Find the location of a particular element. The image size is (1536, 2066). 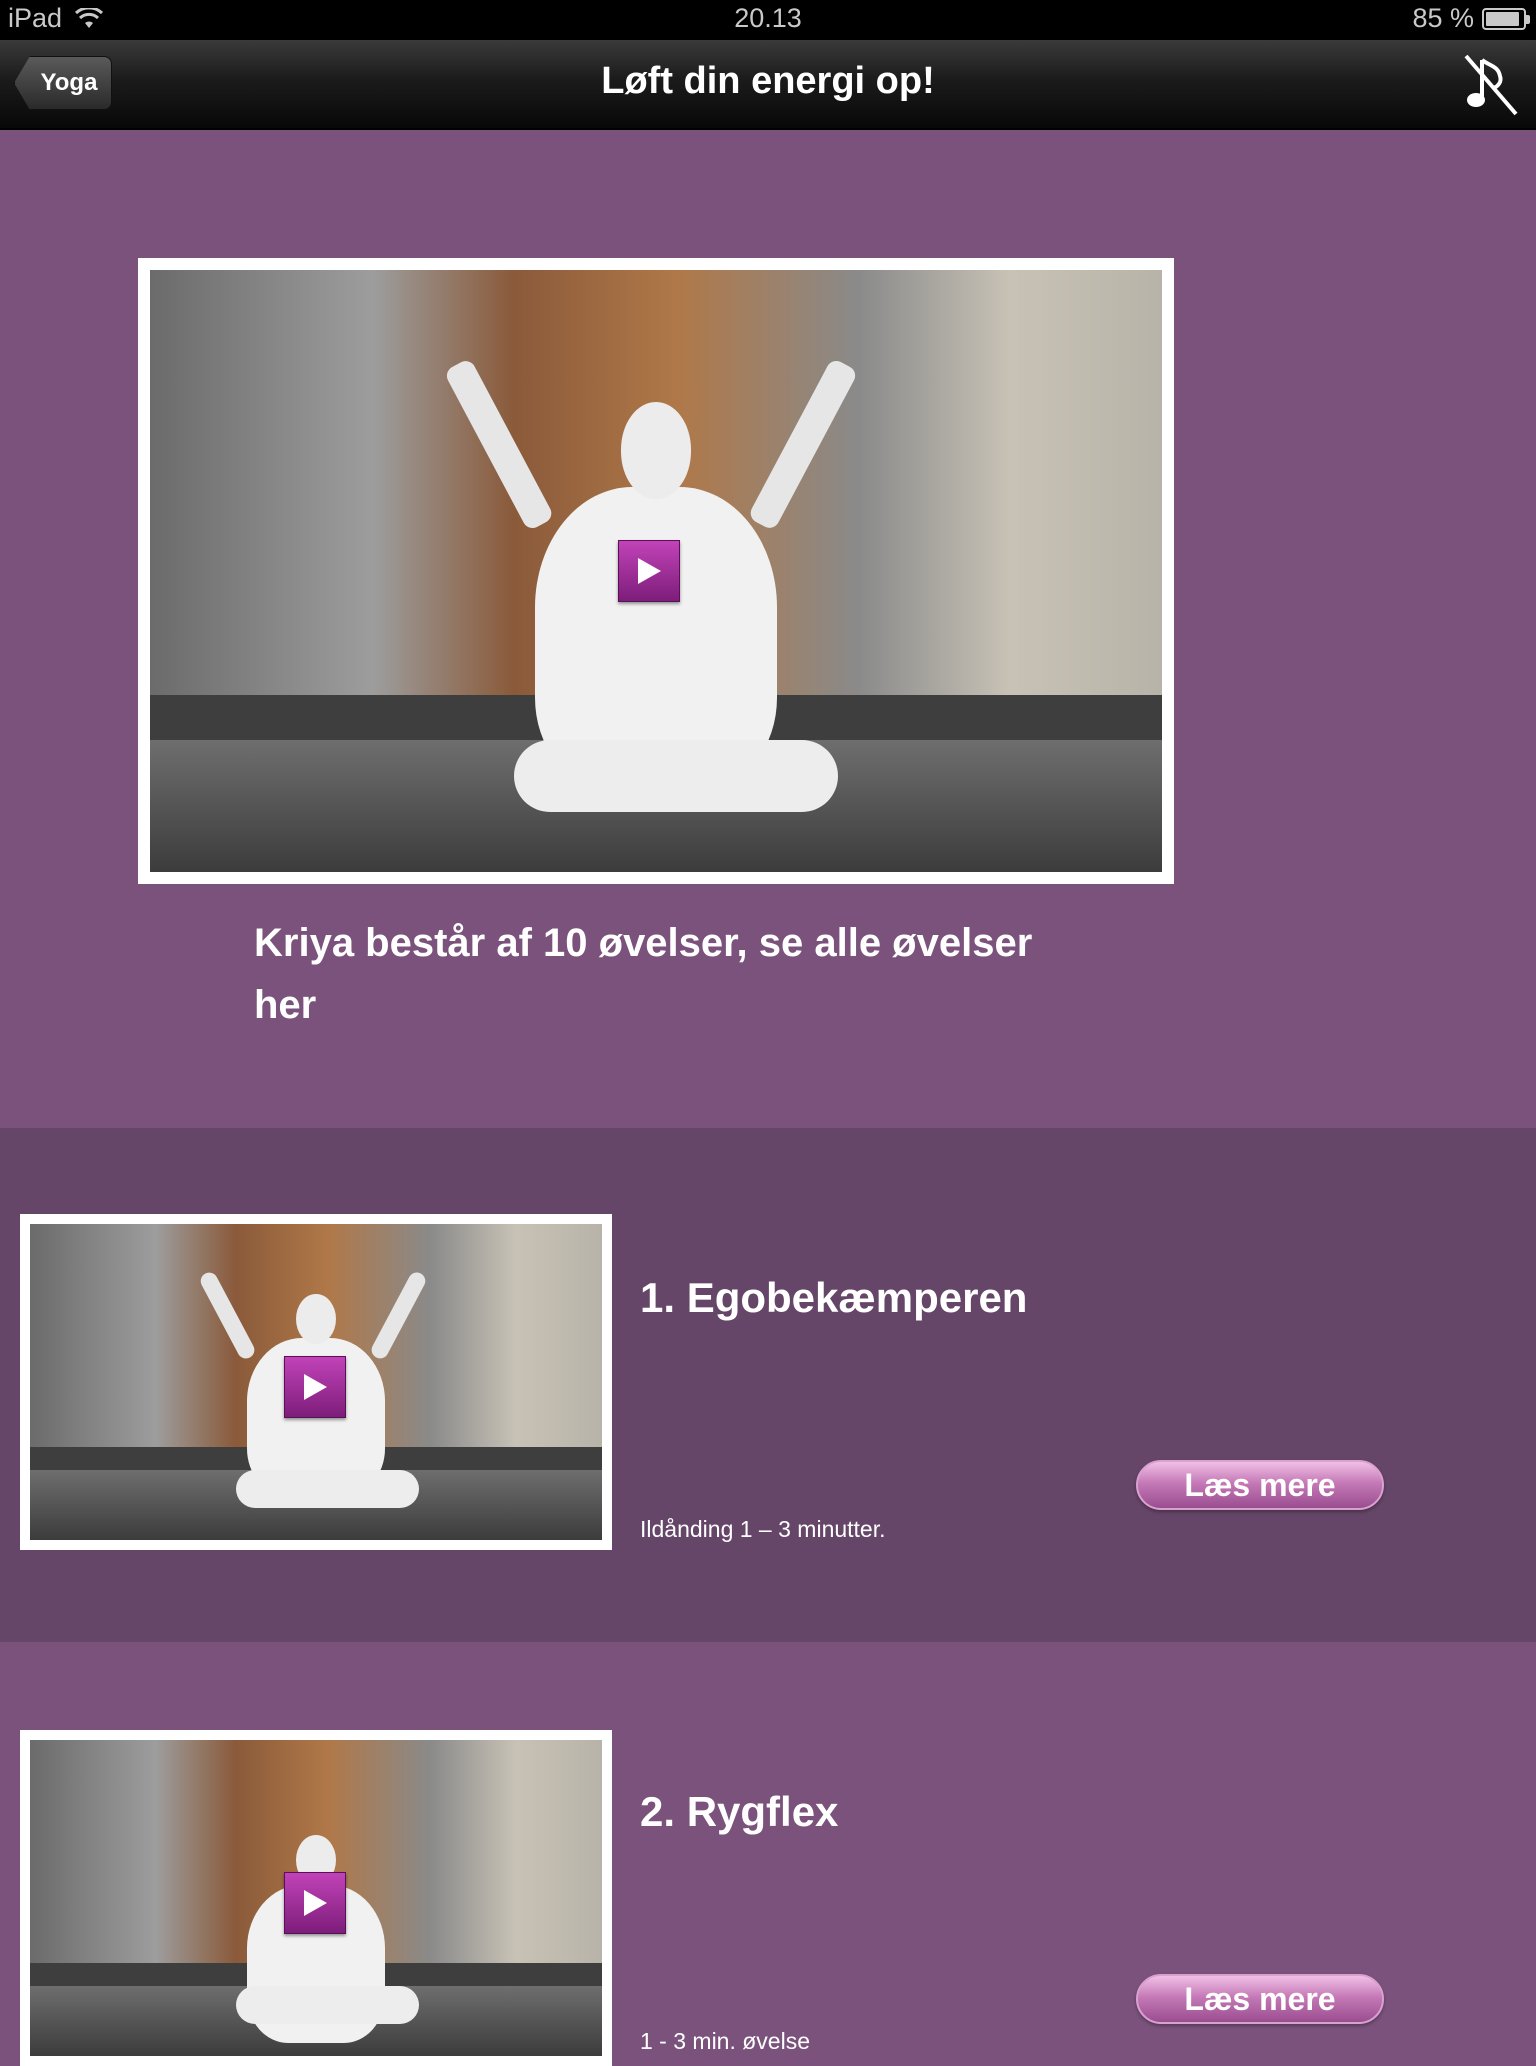

exercise-2-video-thumbnail is located at coordinates (316, 1898).